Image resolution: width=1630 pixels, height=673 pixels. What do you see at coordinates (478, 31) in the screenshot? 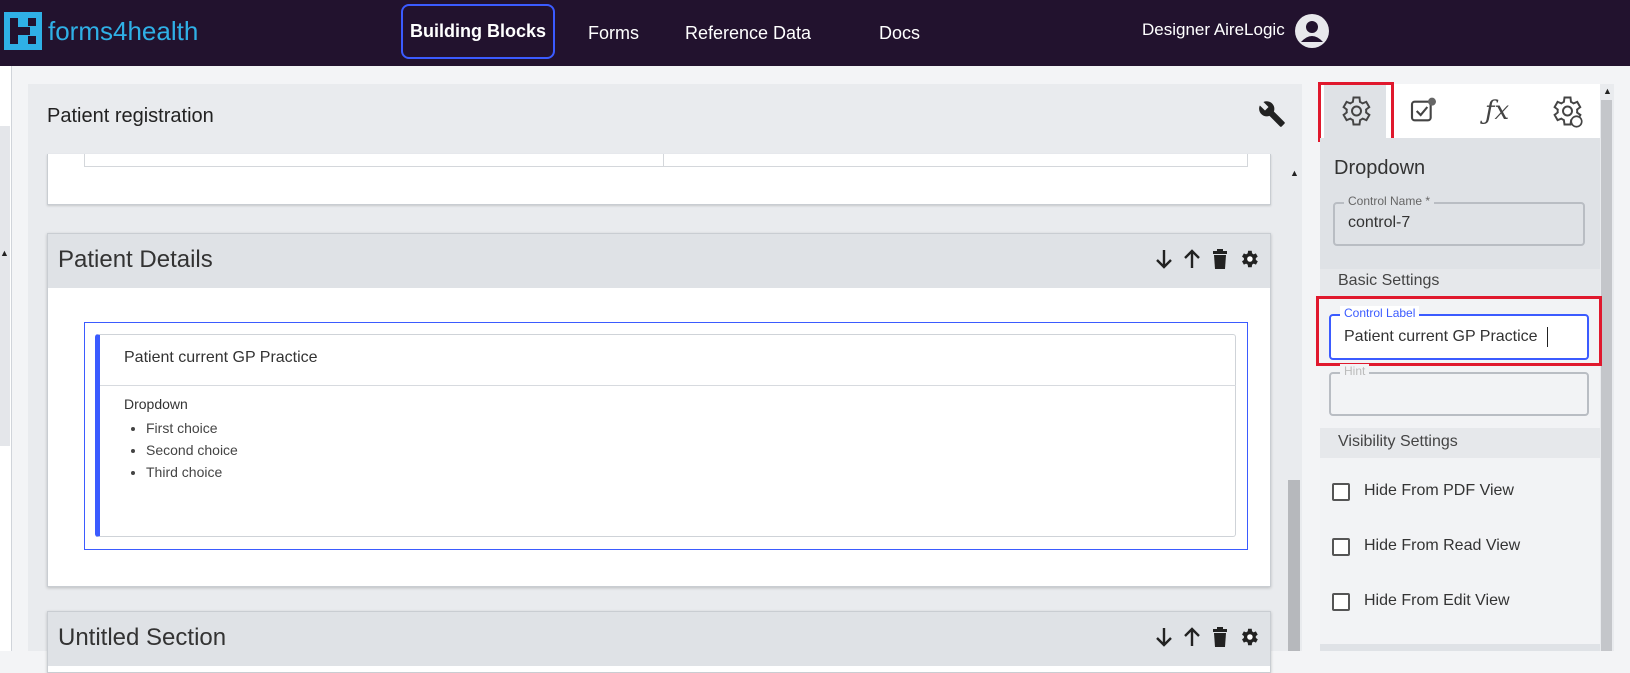
I see `nav-building-blocks: Building Blocks` at bounding box center [478, 31].